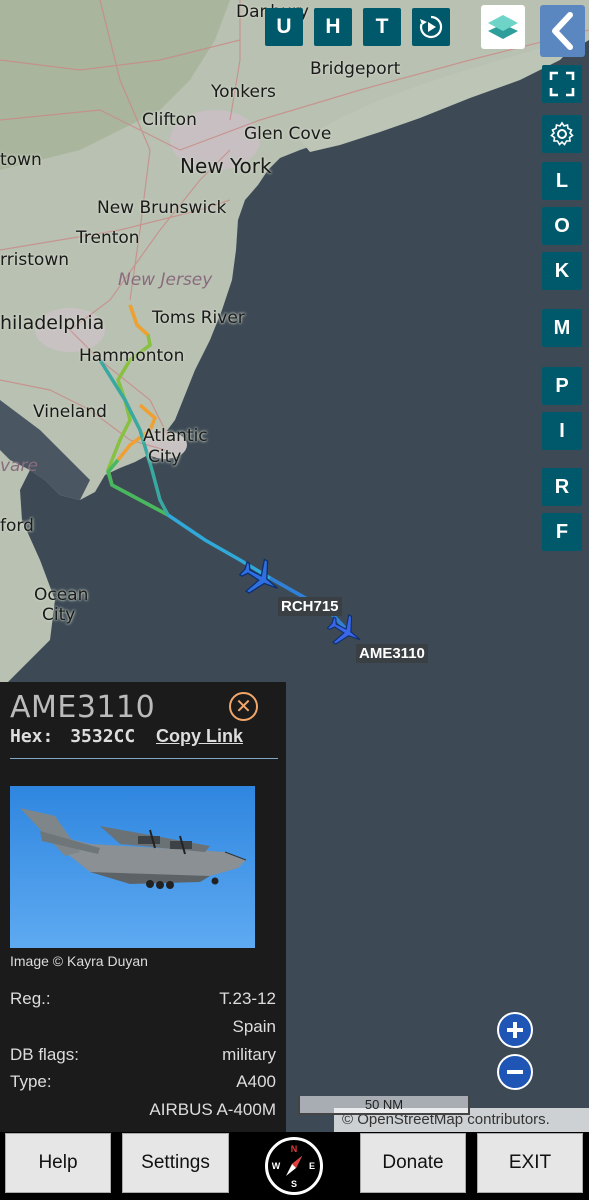 This screenshot has width=589, height=1200. Describe the element at coordinates (212, 1109) in the screenshot. I see `info-row-value: AIRBUS A-400M` at that location.